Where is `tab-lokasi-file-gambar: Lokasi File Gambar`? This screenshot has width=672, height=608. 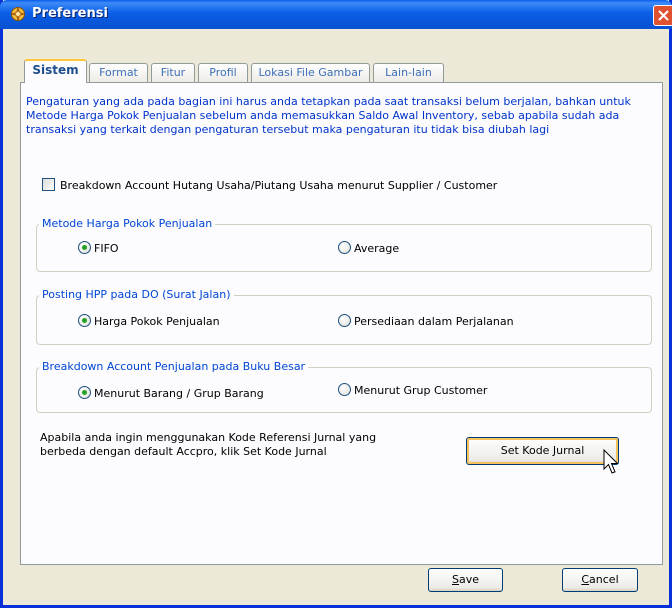
tab-lokasi-file-gambar: Lokasi File Gambar is located at coordinates (310, 72).